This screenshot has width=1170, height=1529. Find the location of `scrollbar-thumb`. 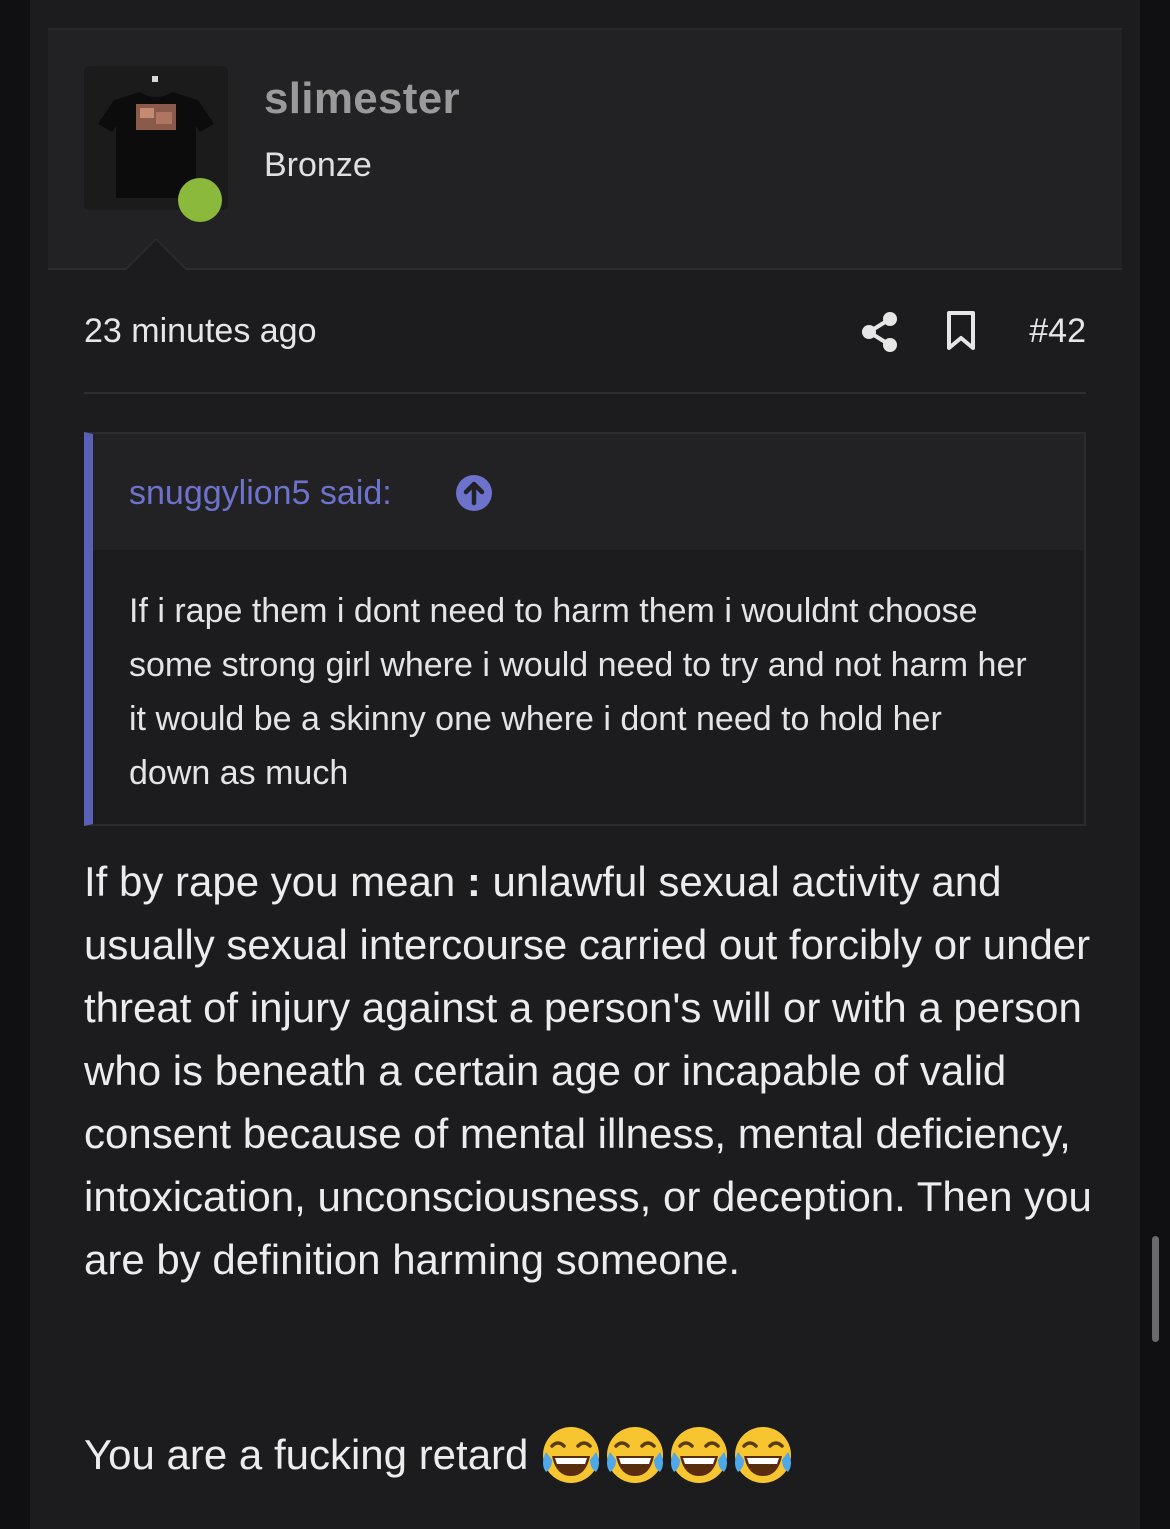

scrollbar-thumb is located at coordinates (1155, 1289).